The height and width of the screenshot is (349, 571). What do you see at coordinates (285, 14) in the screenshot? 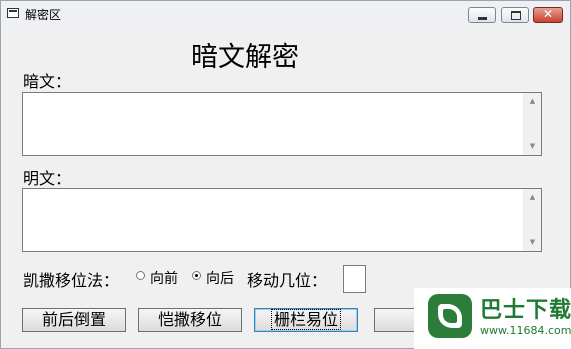
I see `title-bar: 解密区 ✕` at bounding box center [285, 14].